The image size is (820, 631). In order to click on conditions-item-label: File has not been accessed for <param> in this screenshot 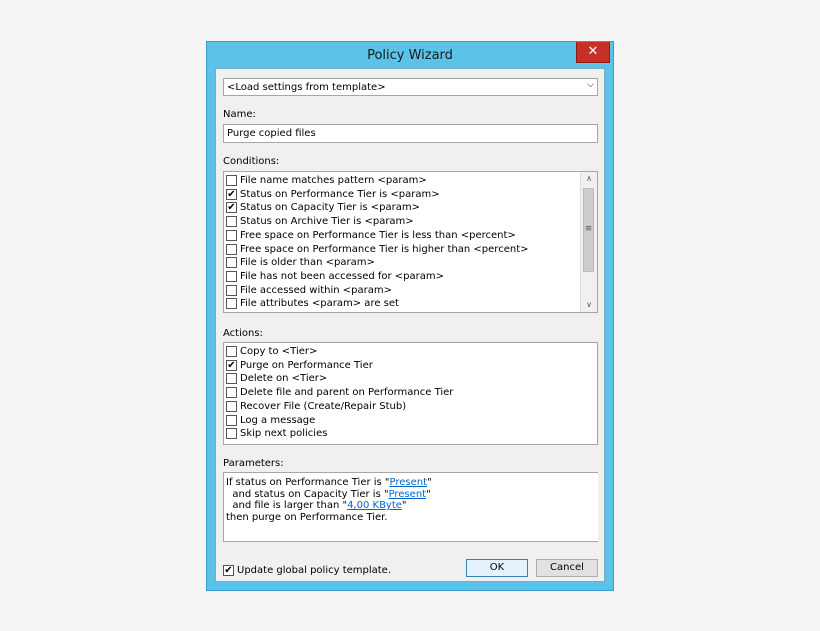, I will do `click(342, 276)`.